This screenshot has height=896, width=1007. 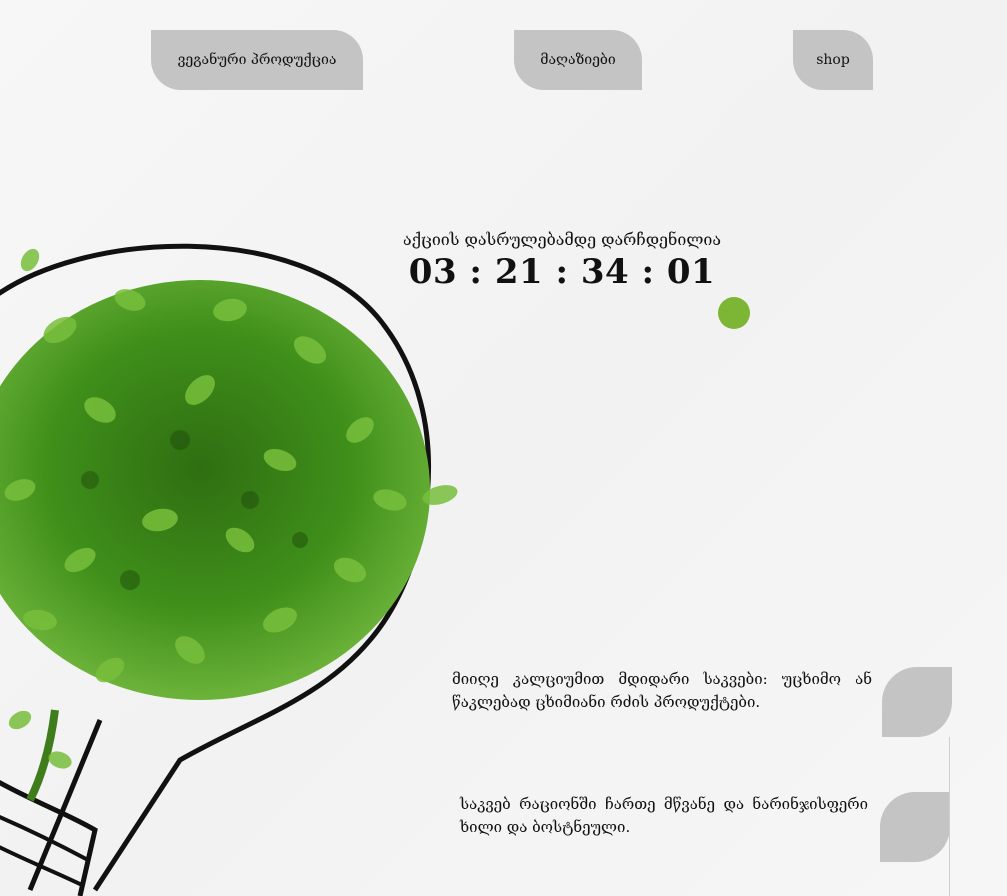 I want to click on nav-tab-label: shop, so click(x=833, y=60).